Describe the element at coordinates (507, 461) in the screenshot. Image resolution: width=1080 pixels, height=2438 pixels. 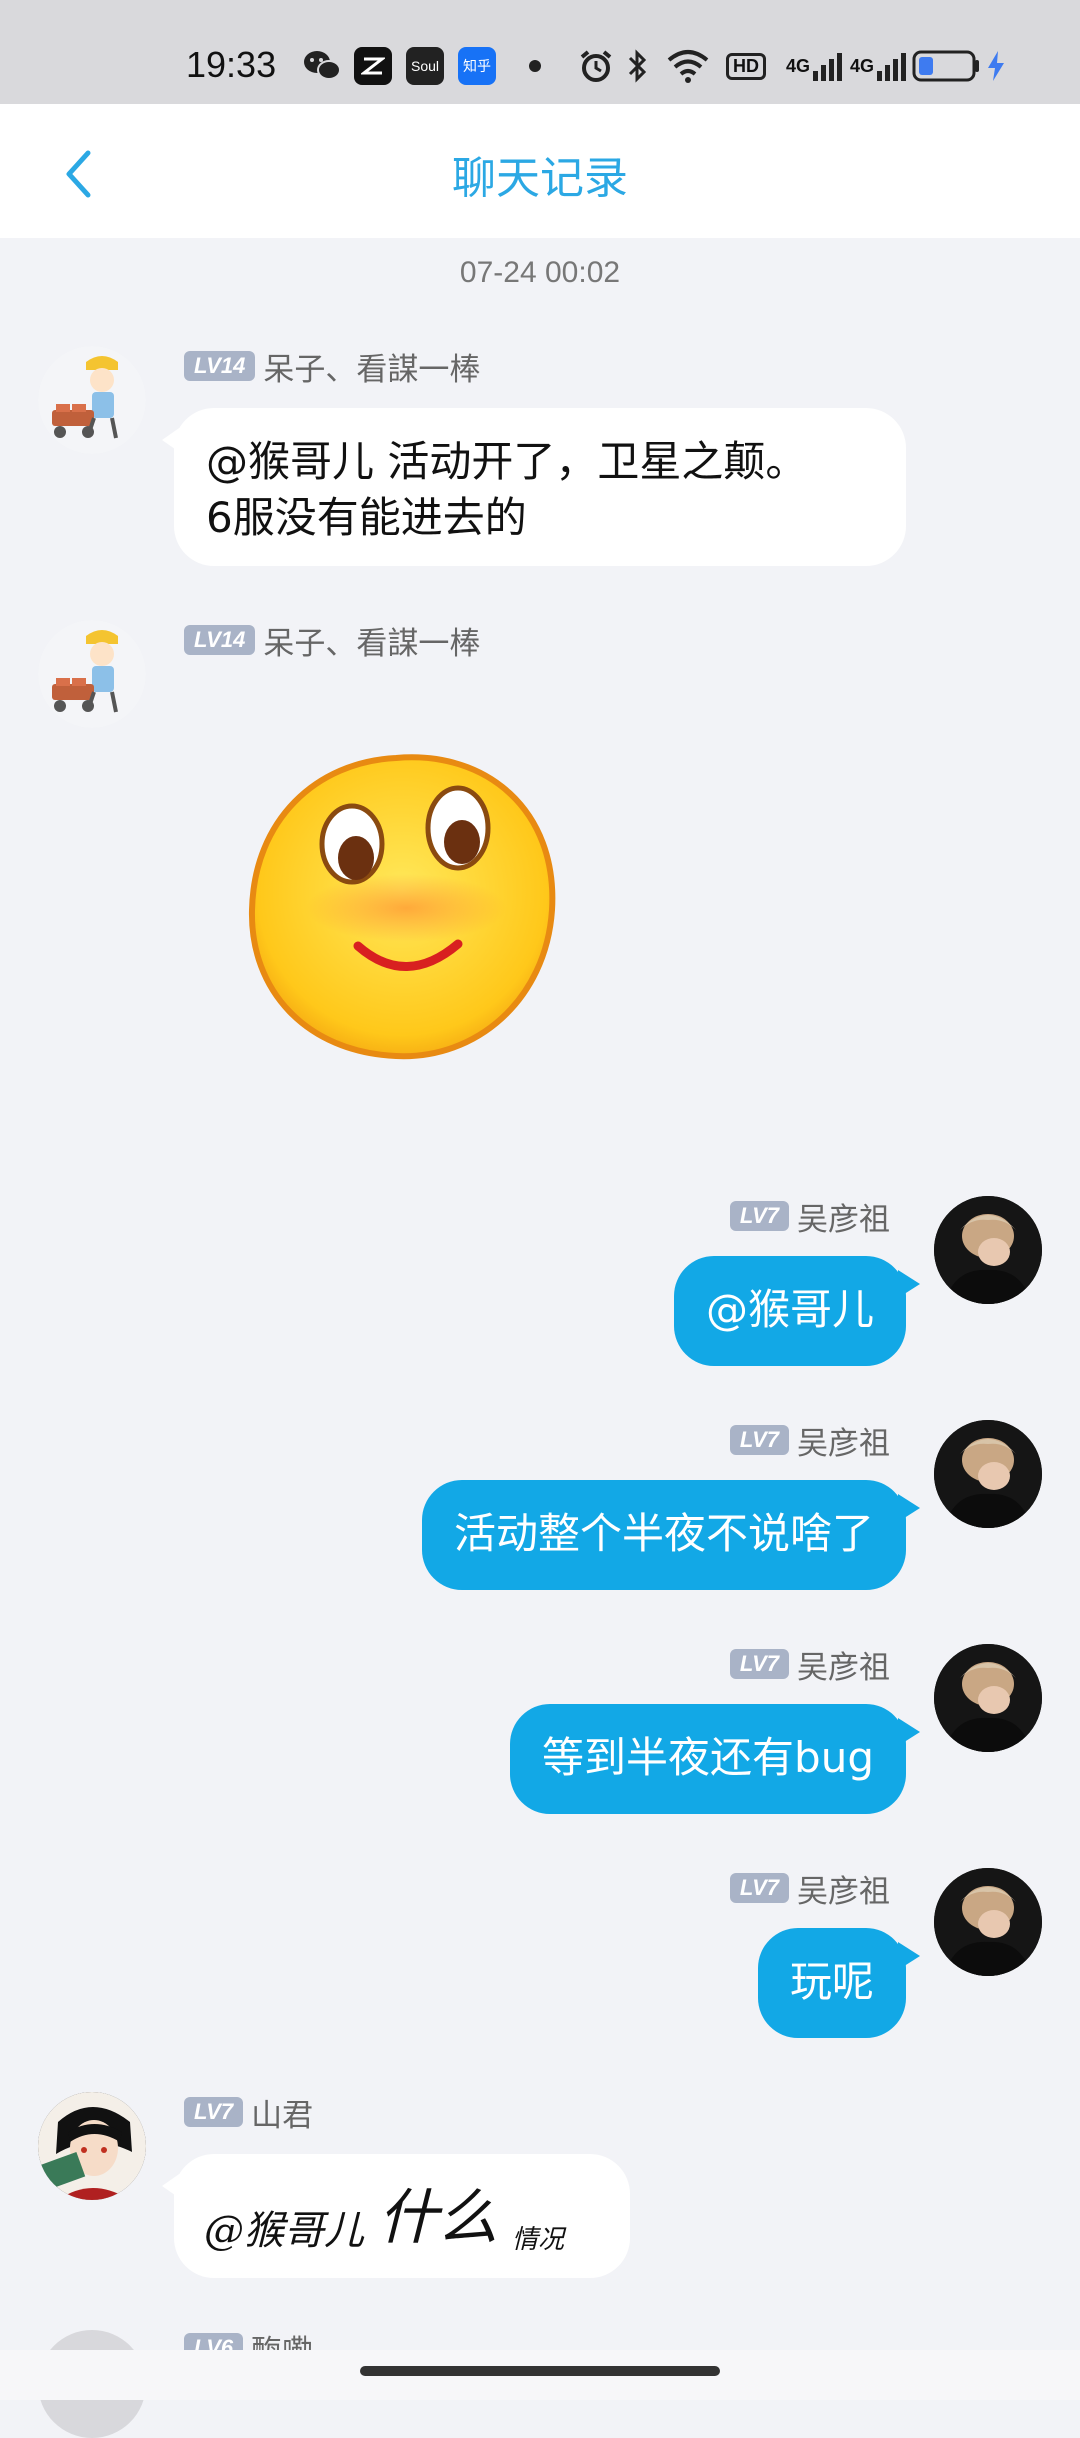
I see `message-text-line: @猴哥儿 活动开了，卫星之颠。` at that location.